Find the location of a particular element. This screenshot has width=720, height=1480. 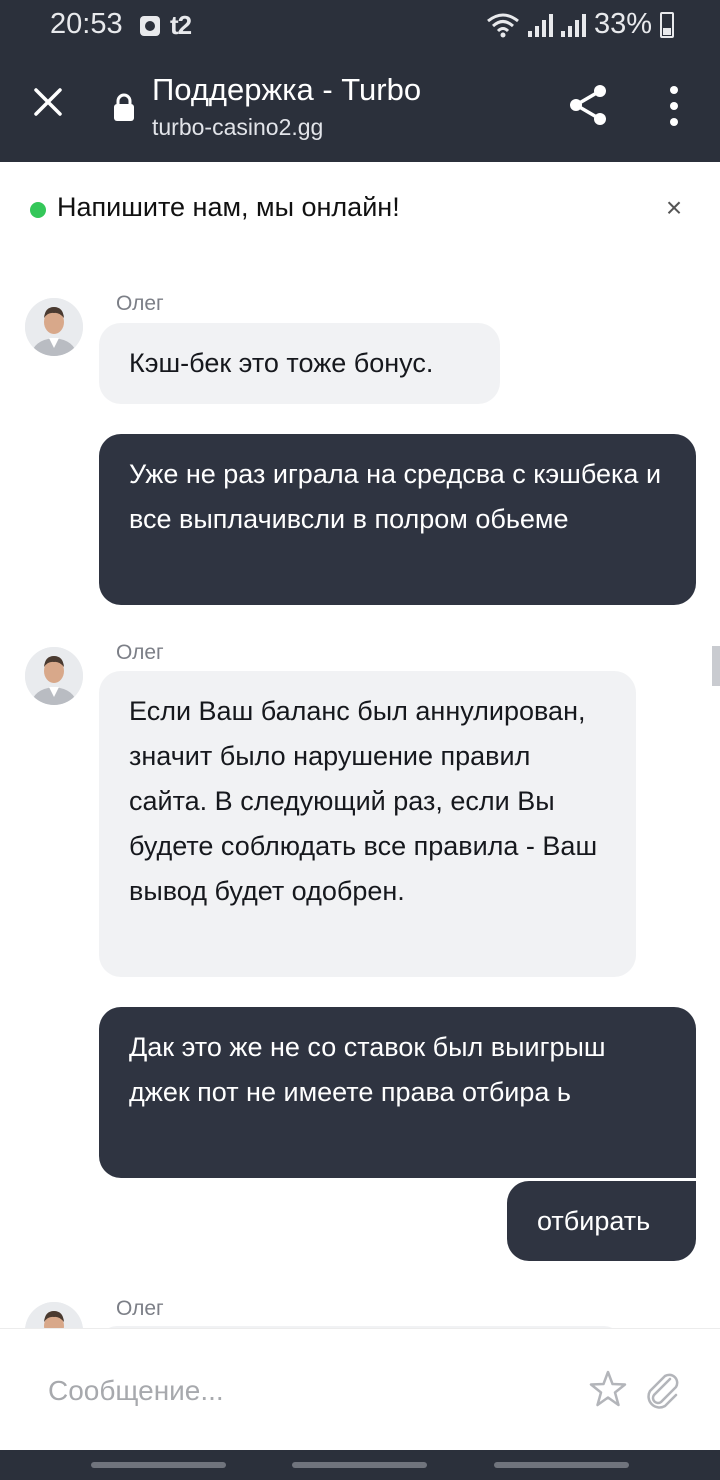

page-title: Поддержка - Turbo is located at coordinates (287, 89).